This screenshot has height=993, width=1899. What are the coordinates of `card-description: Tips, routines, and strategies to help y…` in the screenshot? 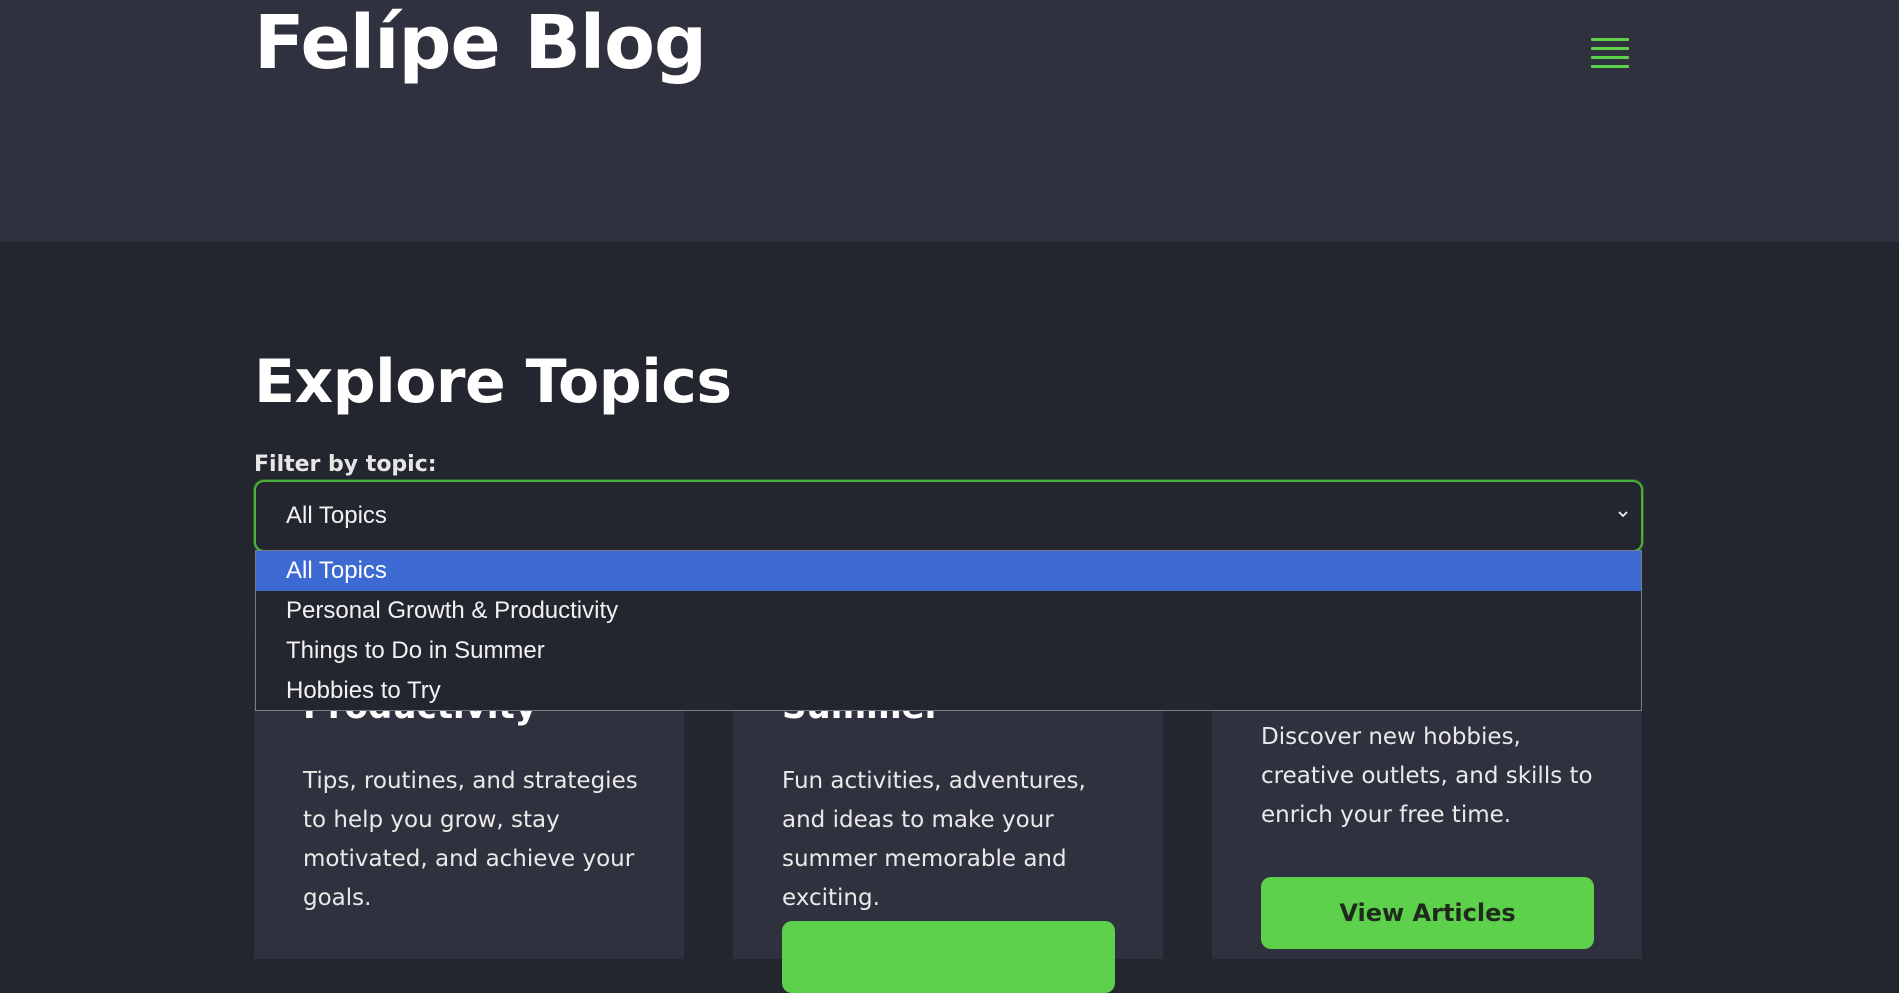 It's located at (470, 839).